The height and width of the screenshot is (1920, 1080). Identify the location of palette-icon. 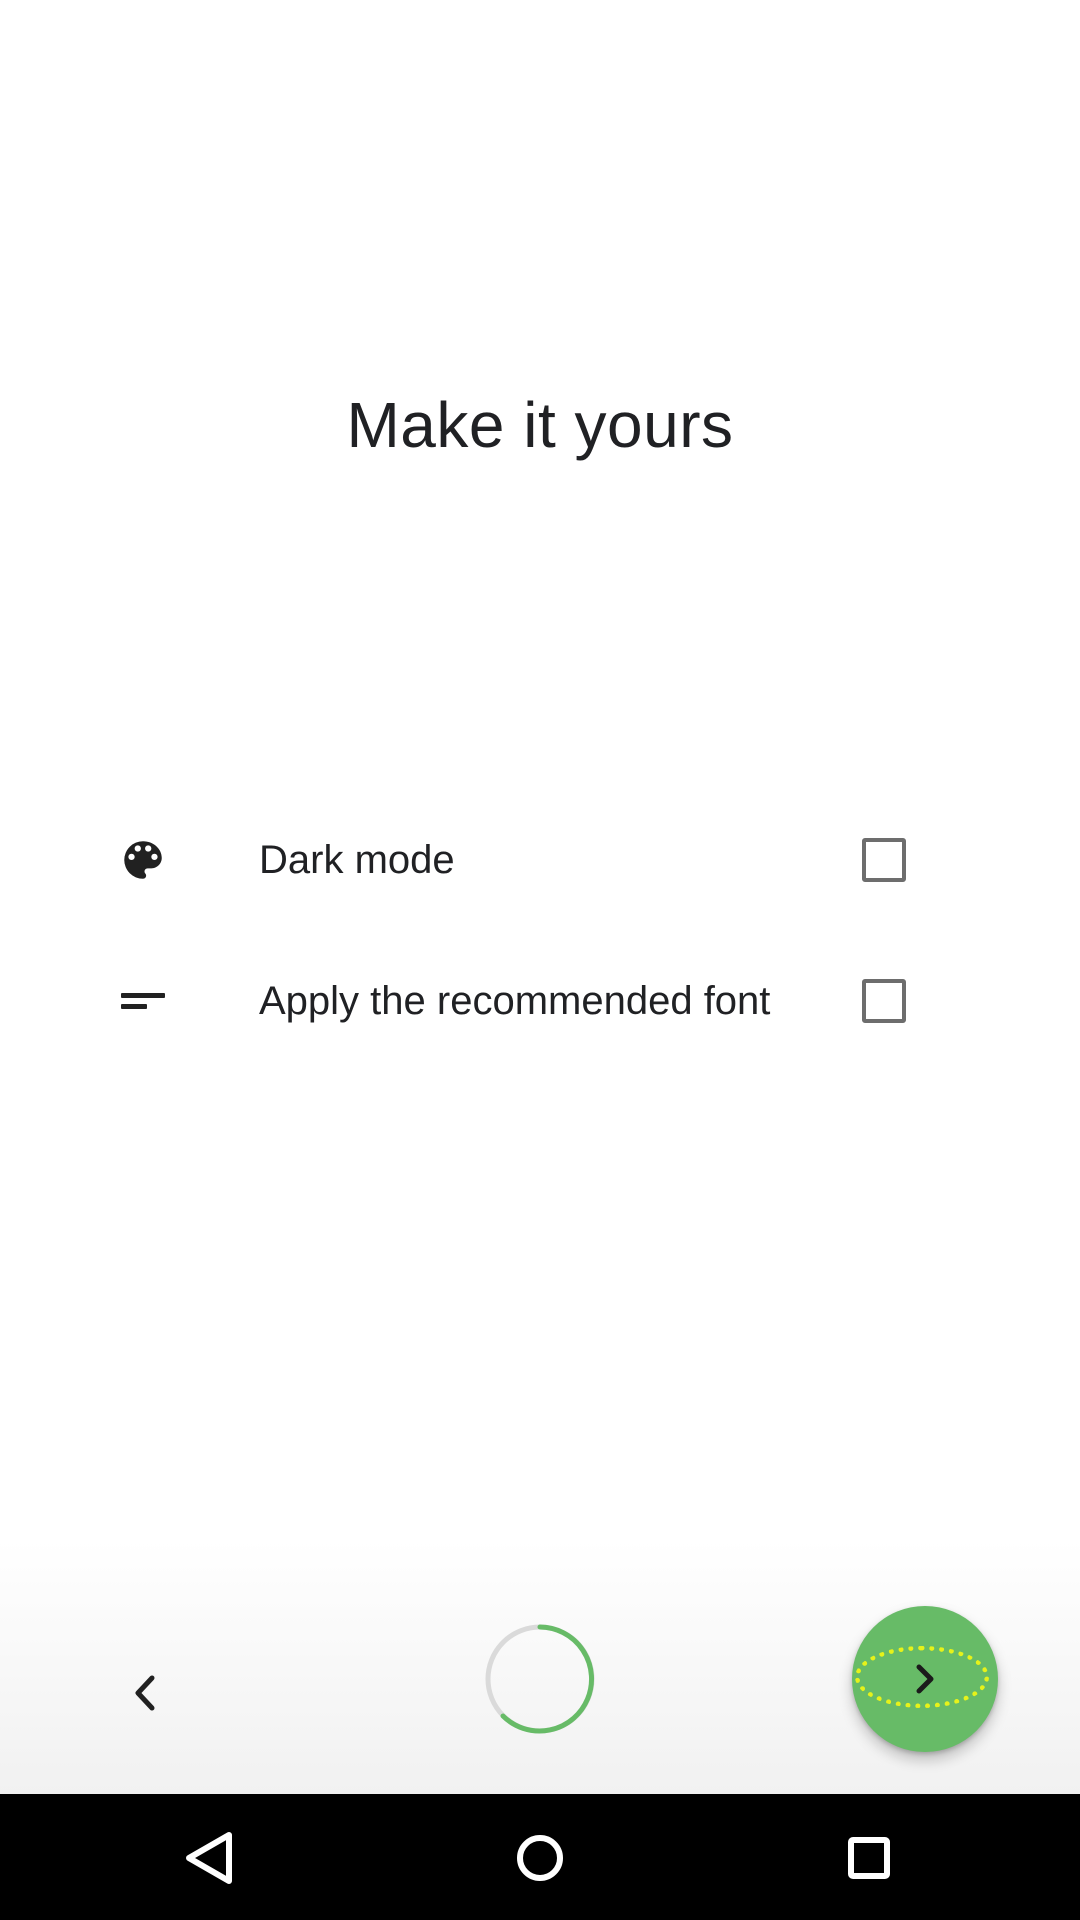
(143, 860).